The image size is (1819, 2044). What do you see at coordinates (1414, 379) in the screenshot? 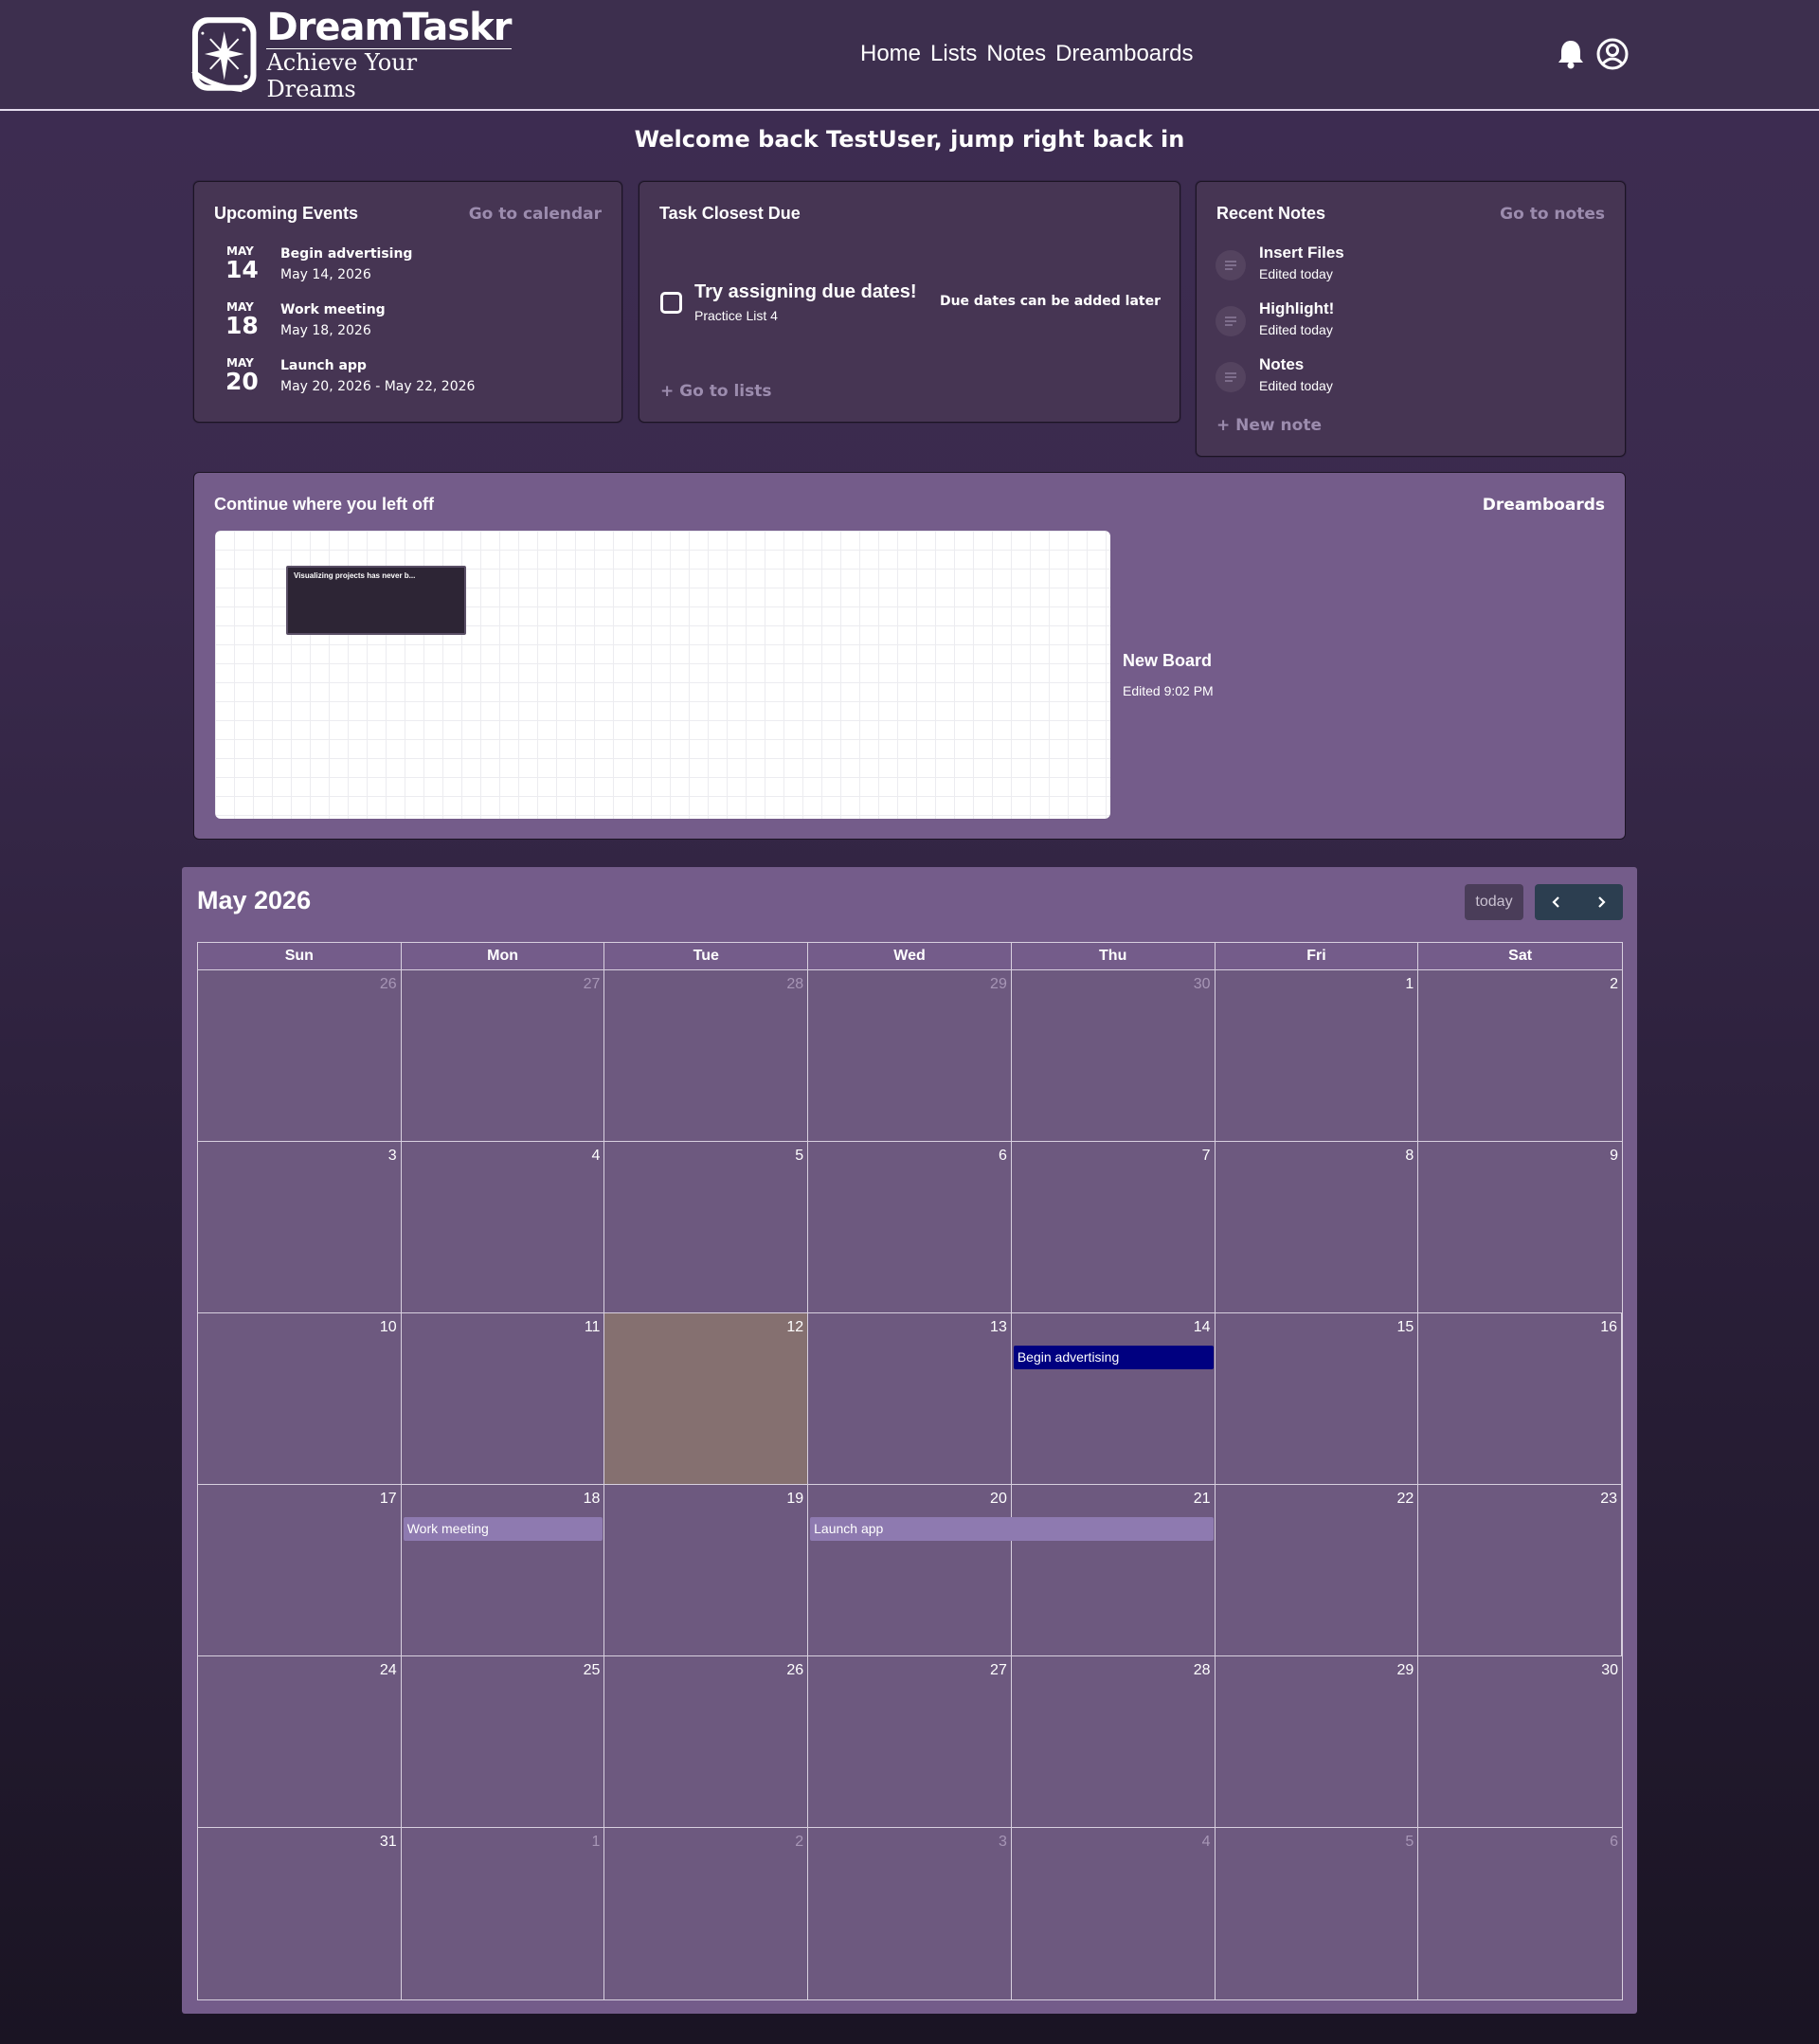
I see `note-item: Notes Edited today` at bounding box center [1414, 379].